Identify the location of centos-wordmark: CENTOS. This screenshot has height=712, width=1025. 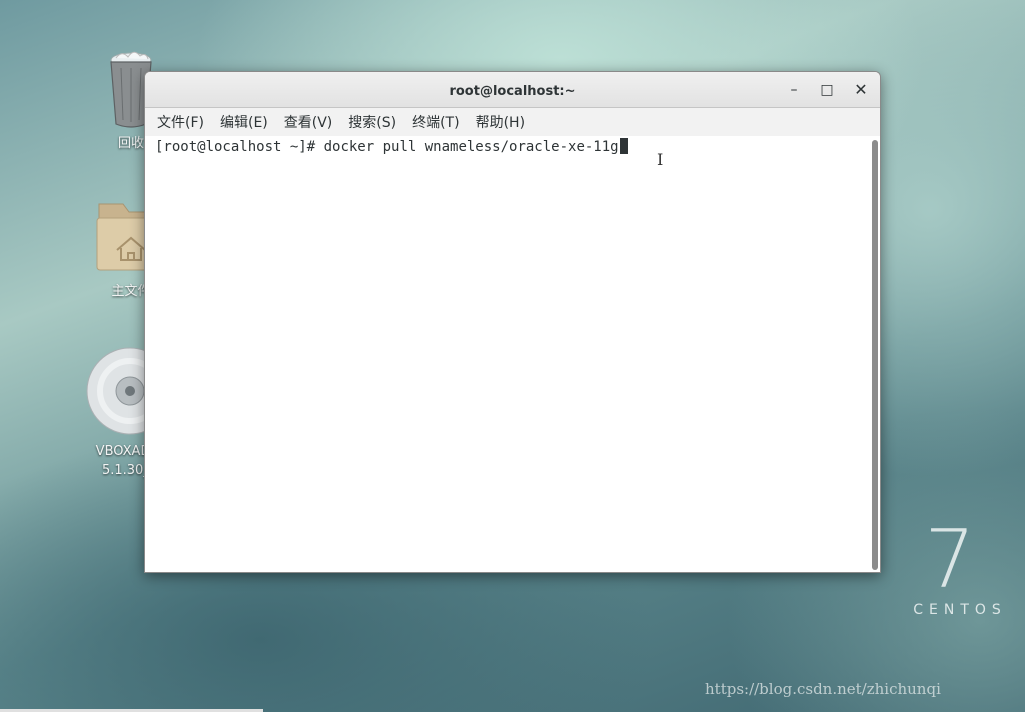
(960, 610).